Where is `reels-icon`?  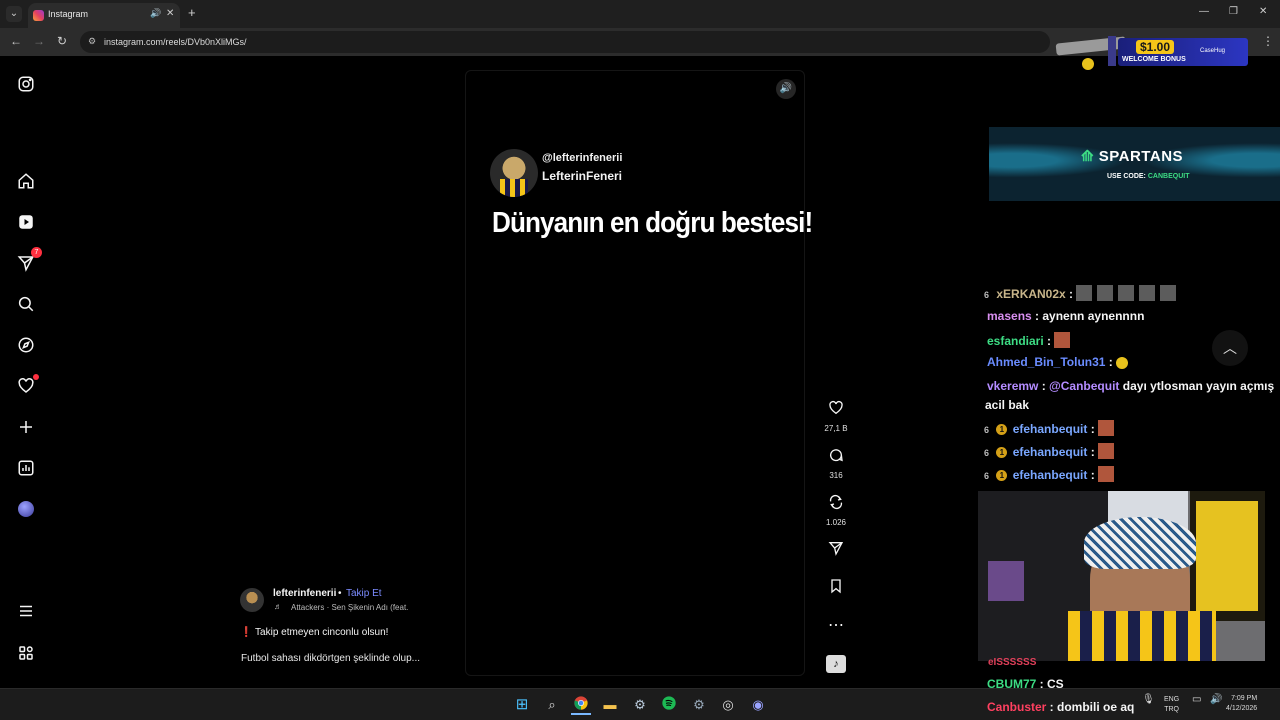
reels-icon is located at coordinates (26, 222).